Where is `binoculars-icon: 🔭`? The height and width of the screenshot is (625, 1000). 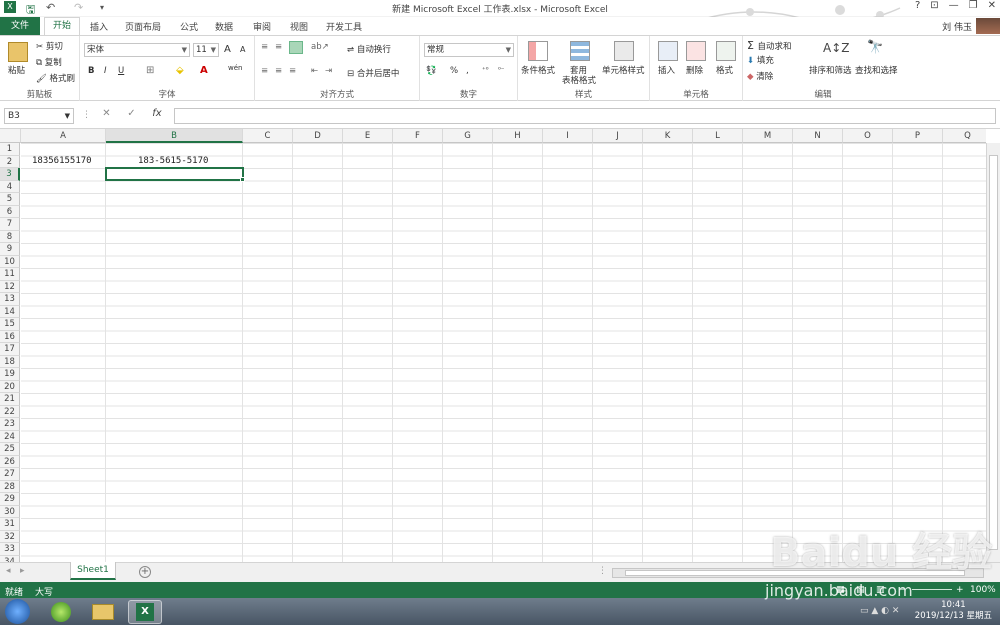
binoculars-icon: 🔭 is located at coordinates (875, 47).